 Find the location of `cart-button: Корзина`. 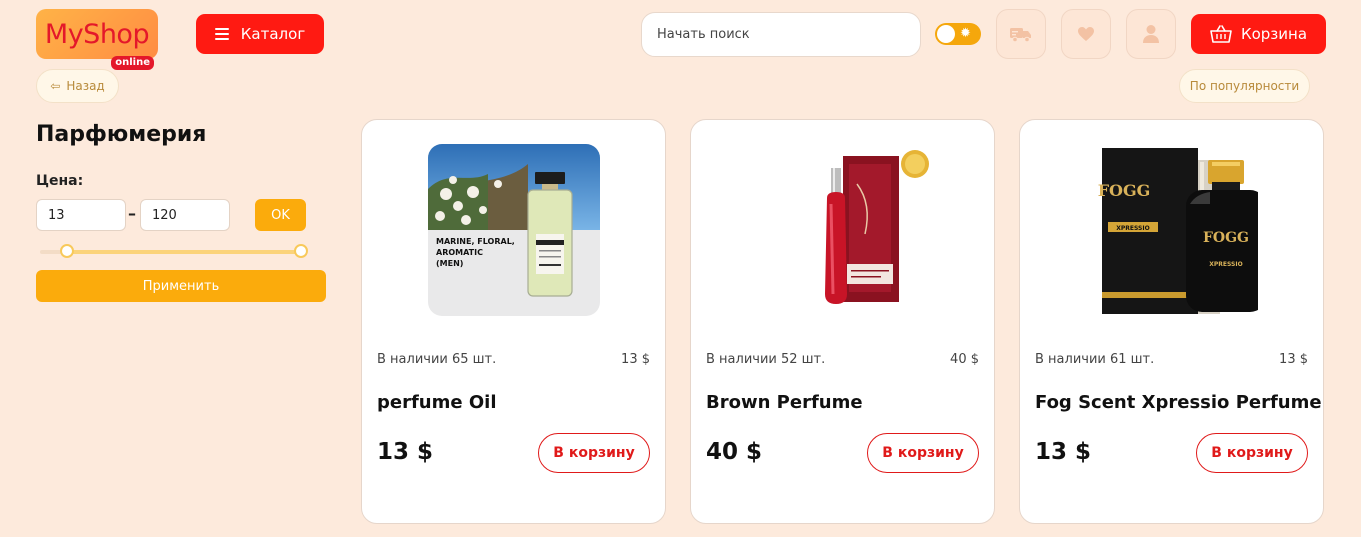

cart-button: Корзина is located at coordinates (1258, 34).